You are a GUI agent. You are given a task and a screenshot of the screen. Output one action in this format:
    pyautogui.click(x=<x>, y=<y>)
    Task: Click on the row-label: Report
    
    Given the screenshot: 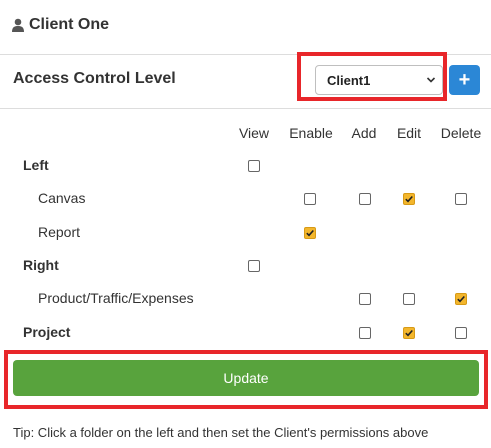 What is the action you would take?
    pyautogui.click(x=59, y=232)
    